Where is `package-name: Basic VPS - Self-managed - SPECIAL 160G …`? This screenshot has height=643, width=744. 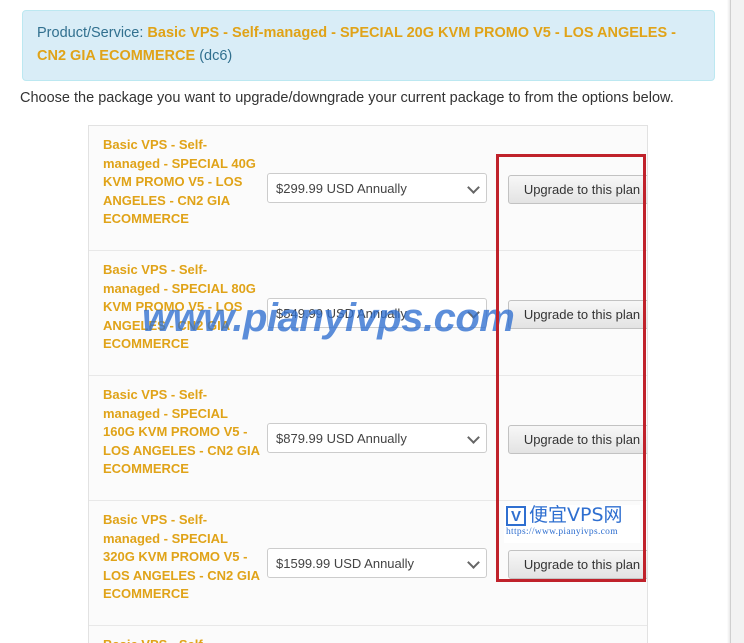 package-name: Basic VPS - Self-managed - SPECIAL 160G … is located at coordinates (181, 431).